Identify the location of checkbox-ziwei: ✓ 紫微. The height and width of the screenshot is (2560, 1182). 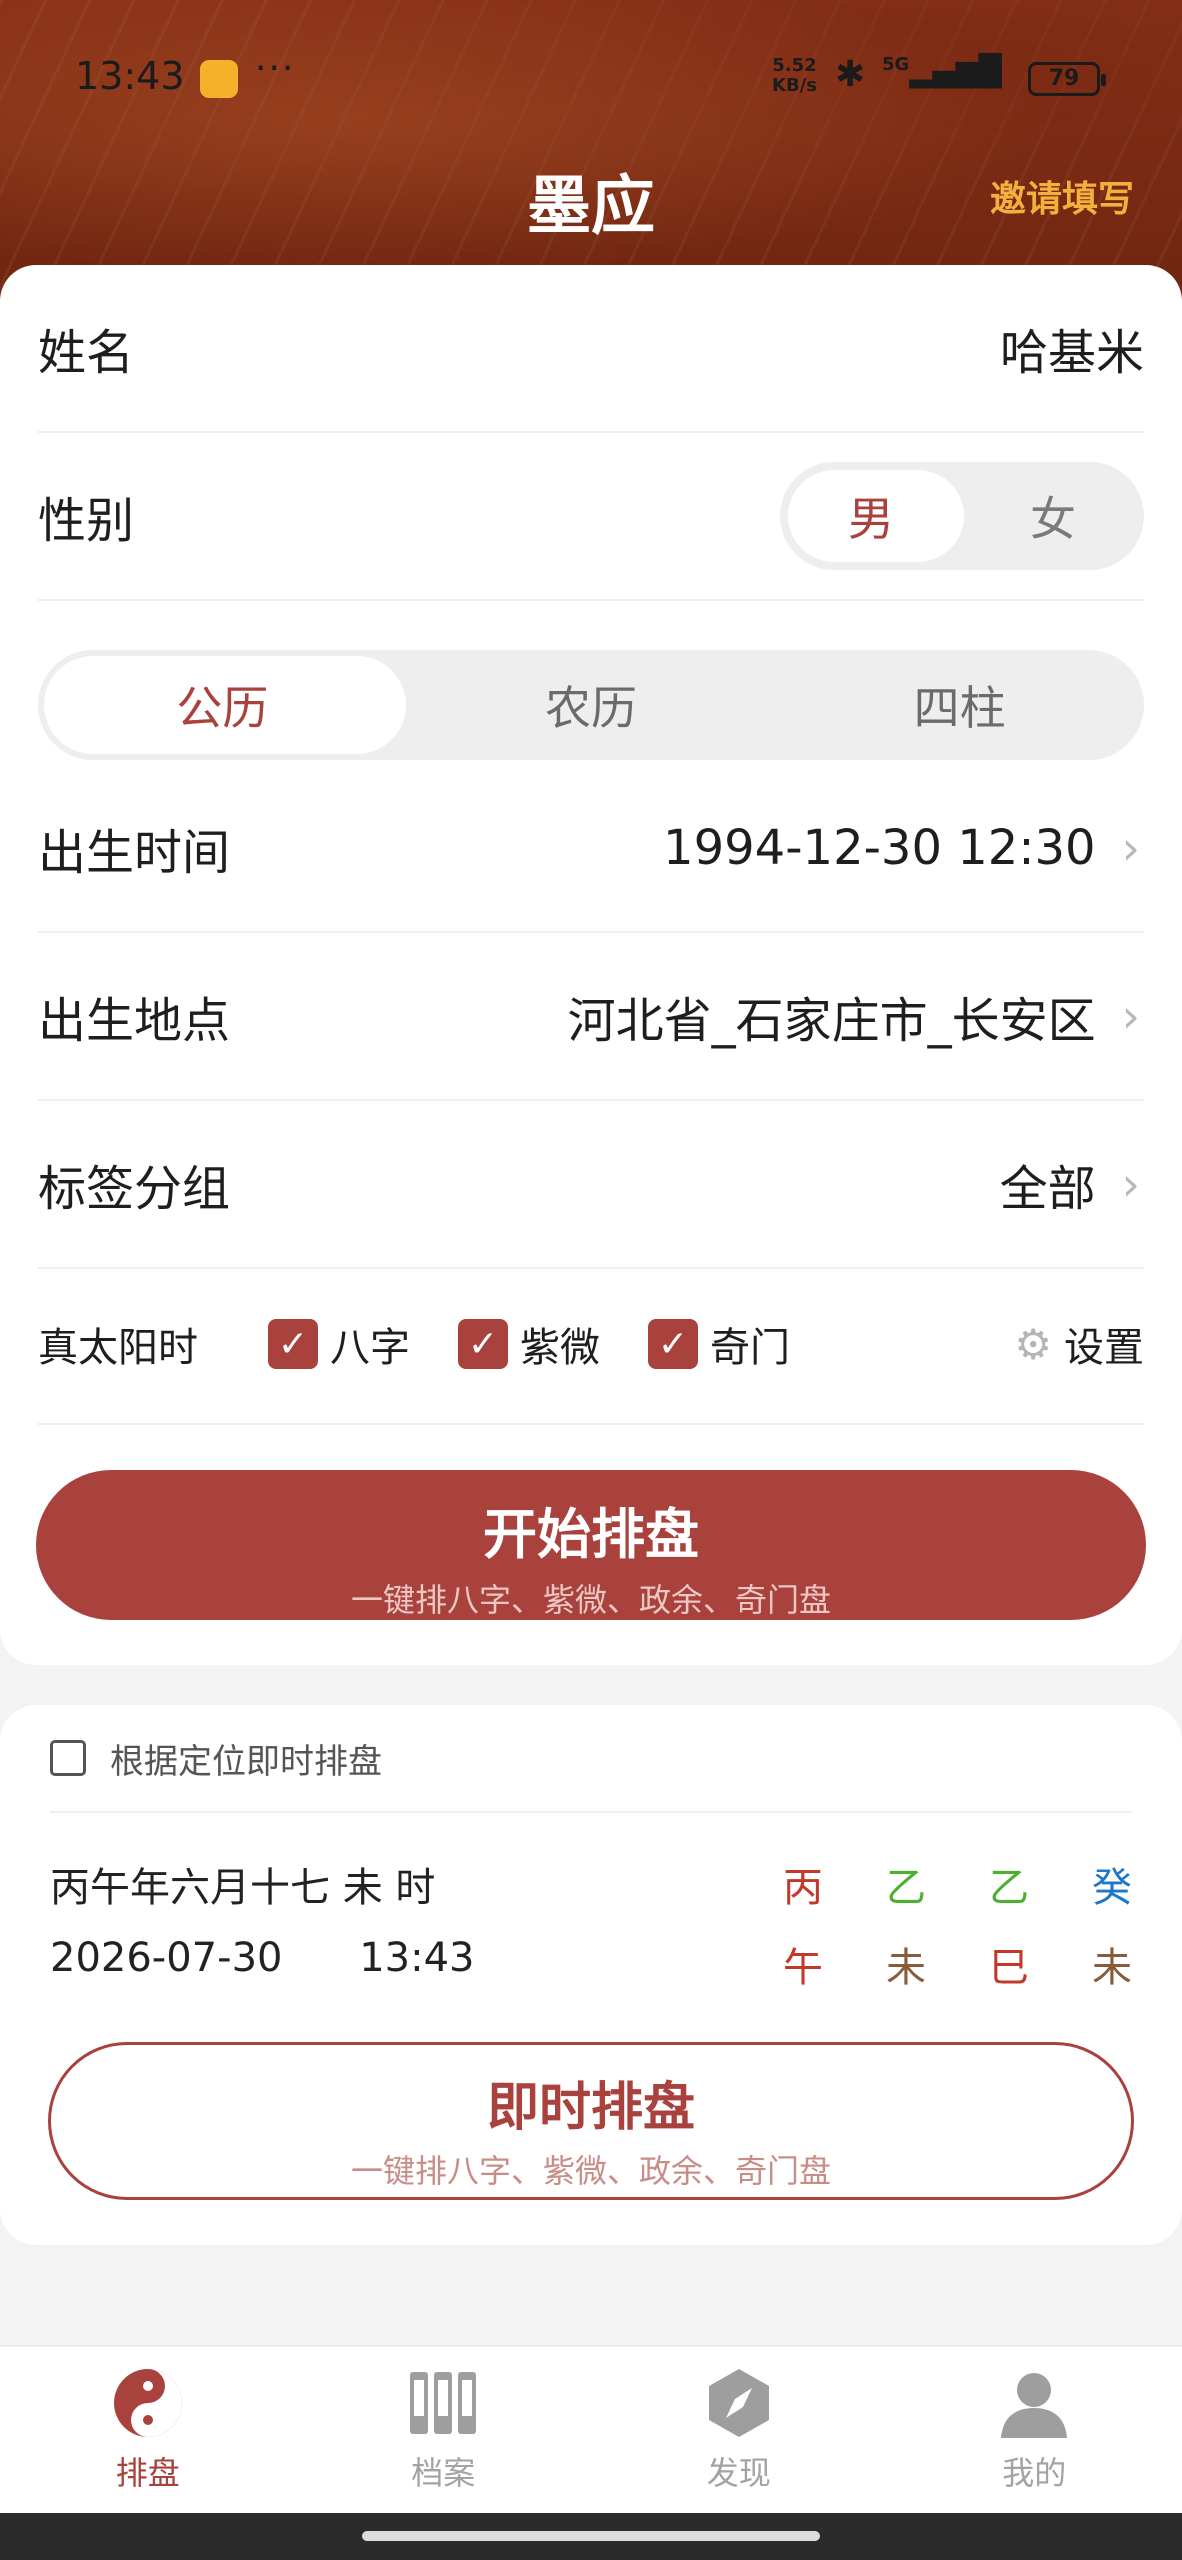
(529, 1344).